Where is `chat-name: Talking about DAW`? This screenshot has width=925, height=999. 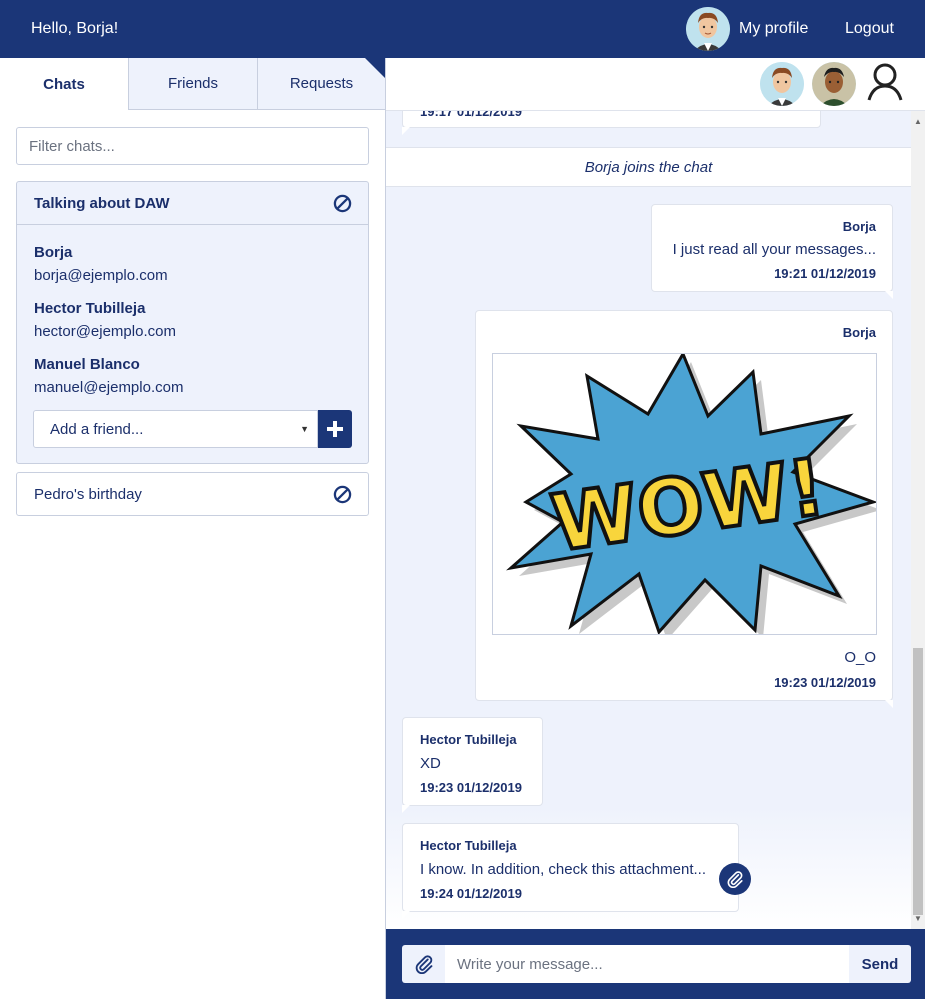 chat-name: Talking about DAW is located at coordinates (102, 203).